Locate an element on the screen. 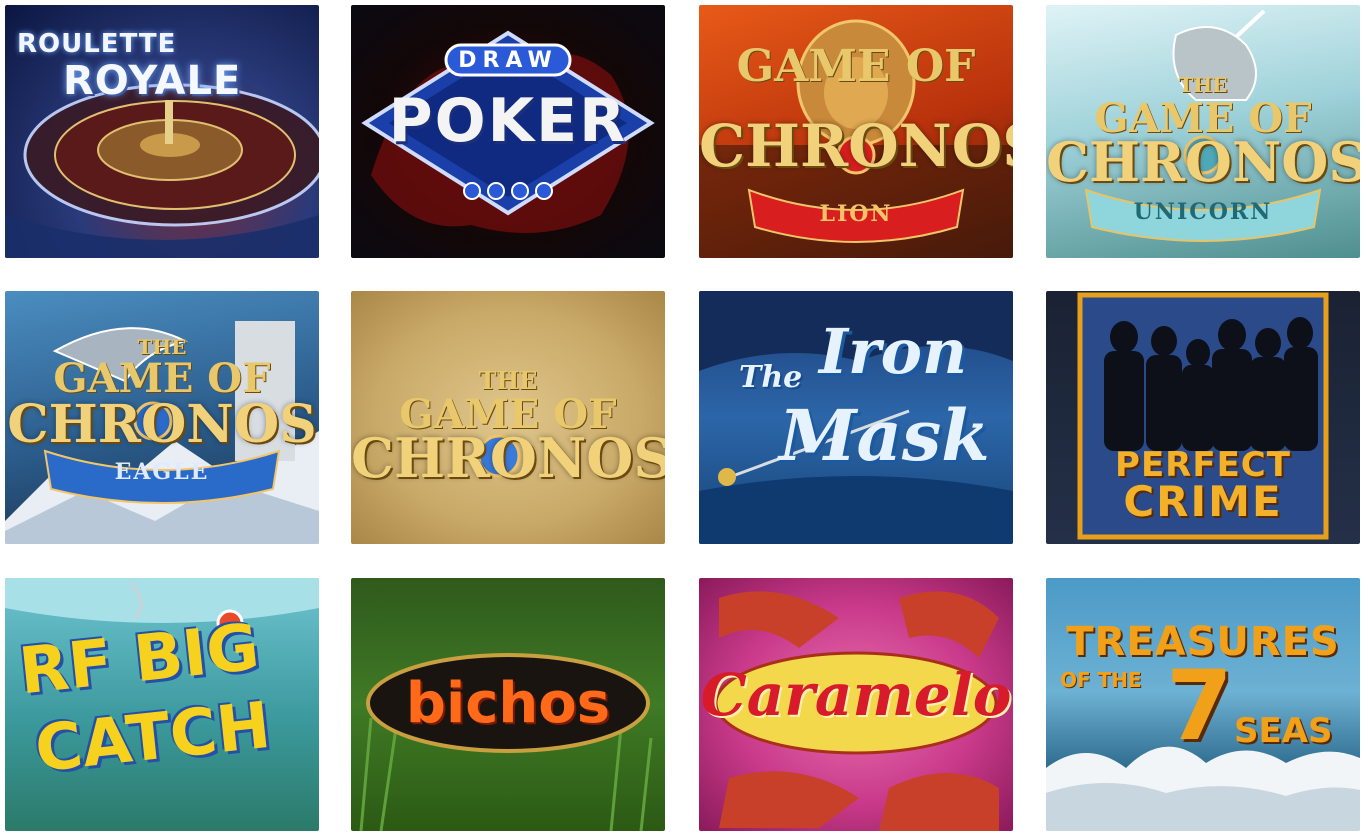  game-title-line-2: CRIME is located at coordinates (1203, 501).